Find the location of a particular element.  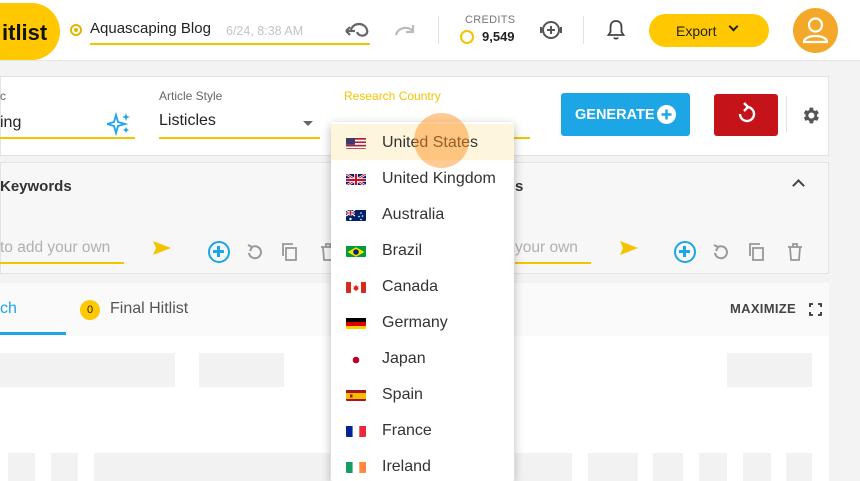

redo-icon is located at coordinates (405, 31).